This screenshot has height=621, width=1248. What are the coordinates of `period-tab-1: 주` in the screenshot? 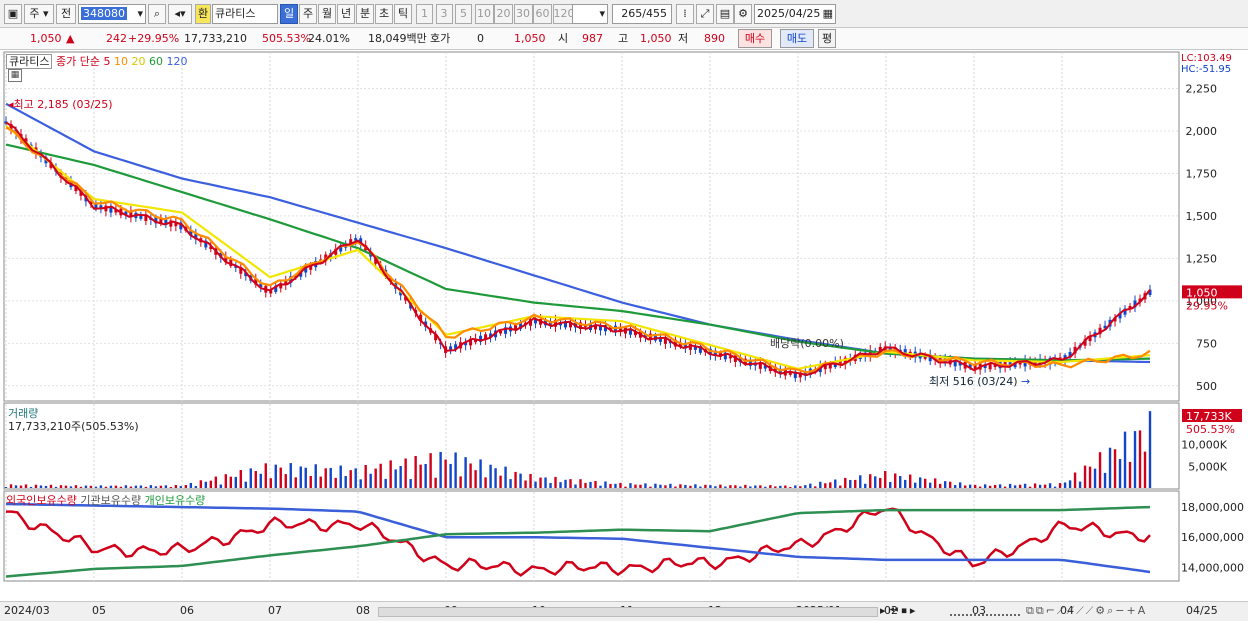 It's located at (308, 14).